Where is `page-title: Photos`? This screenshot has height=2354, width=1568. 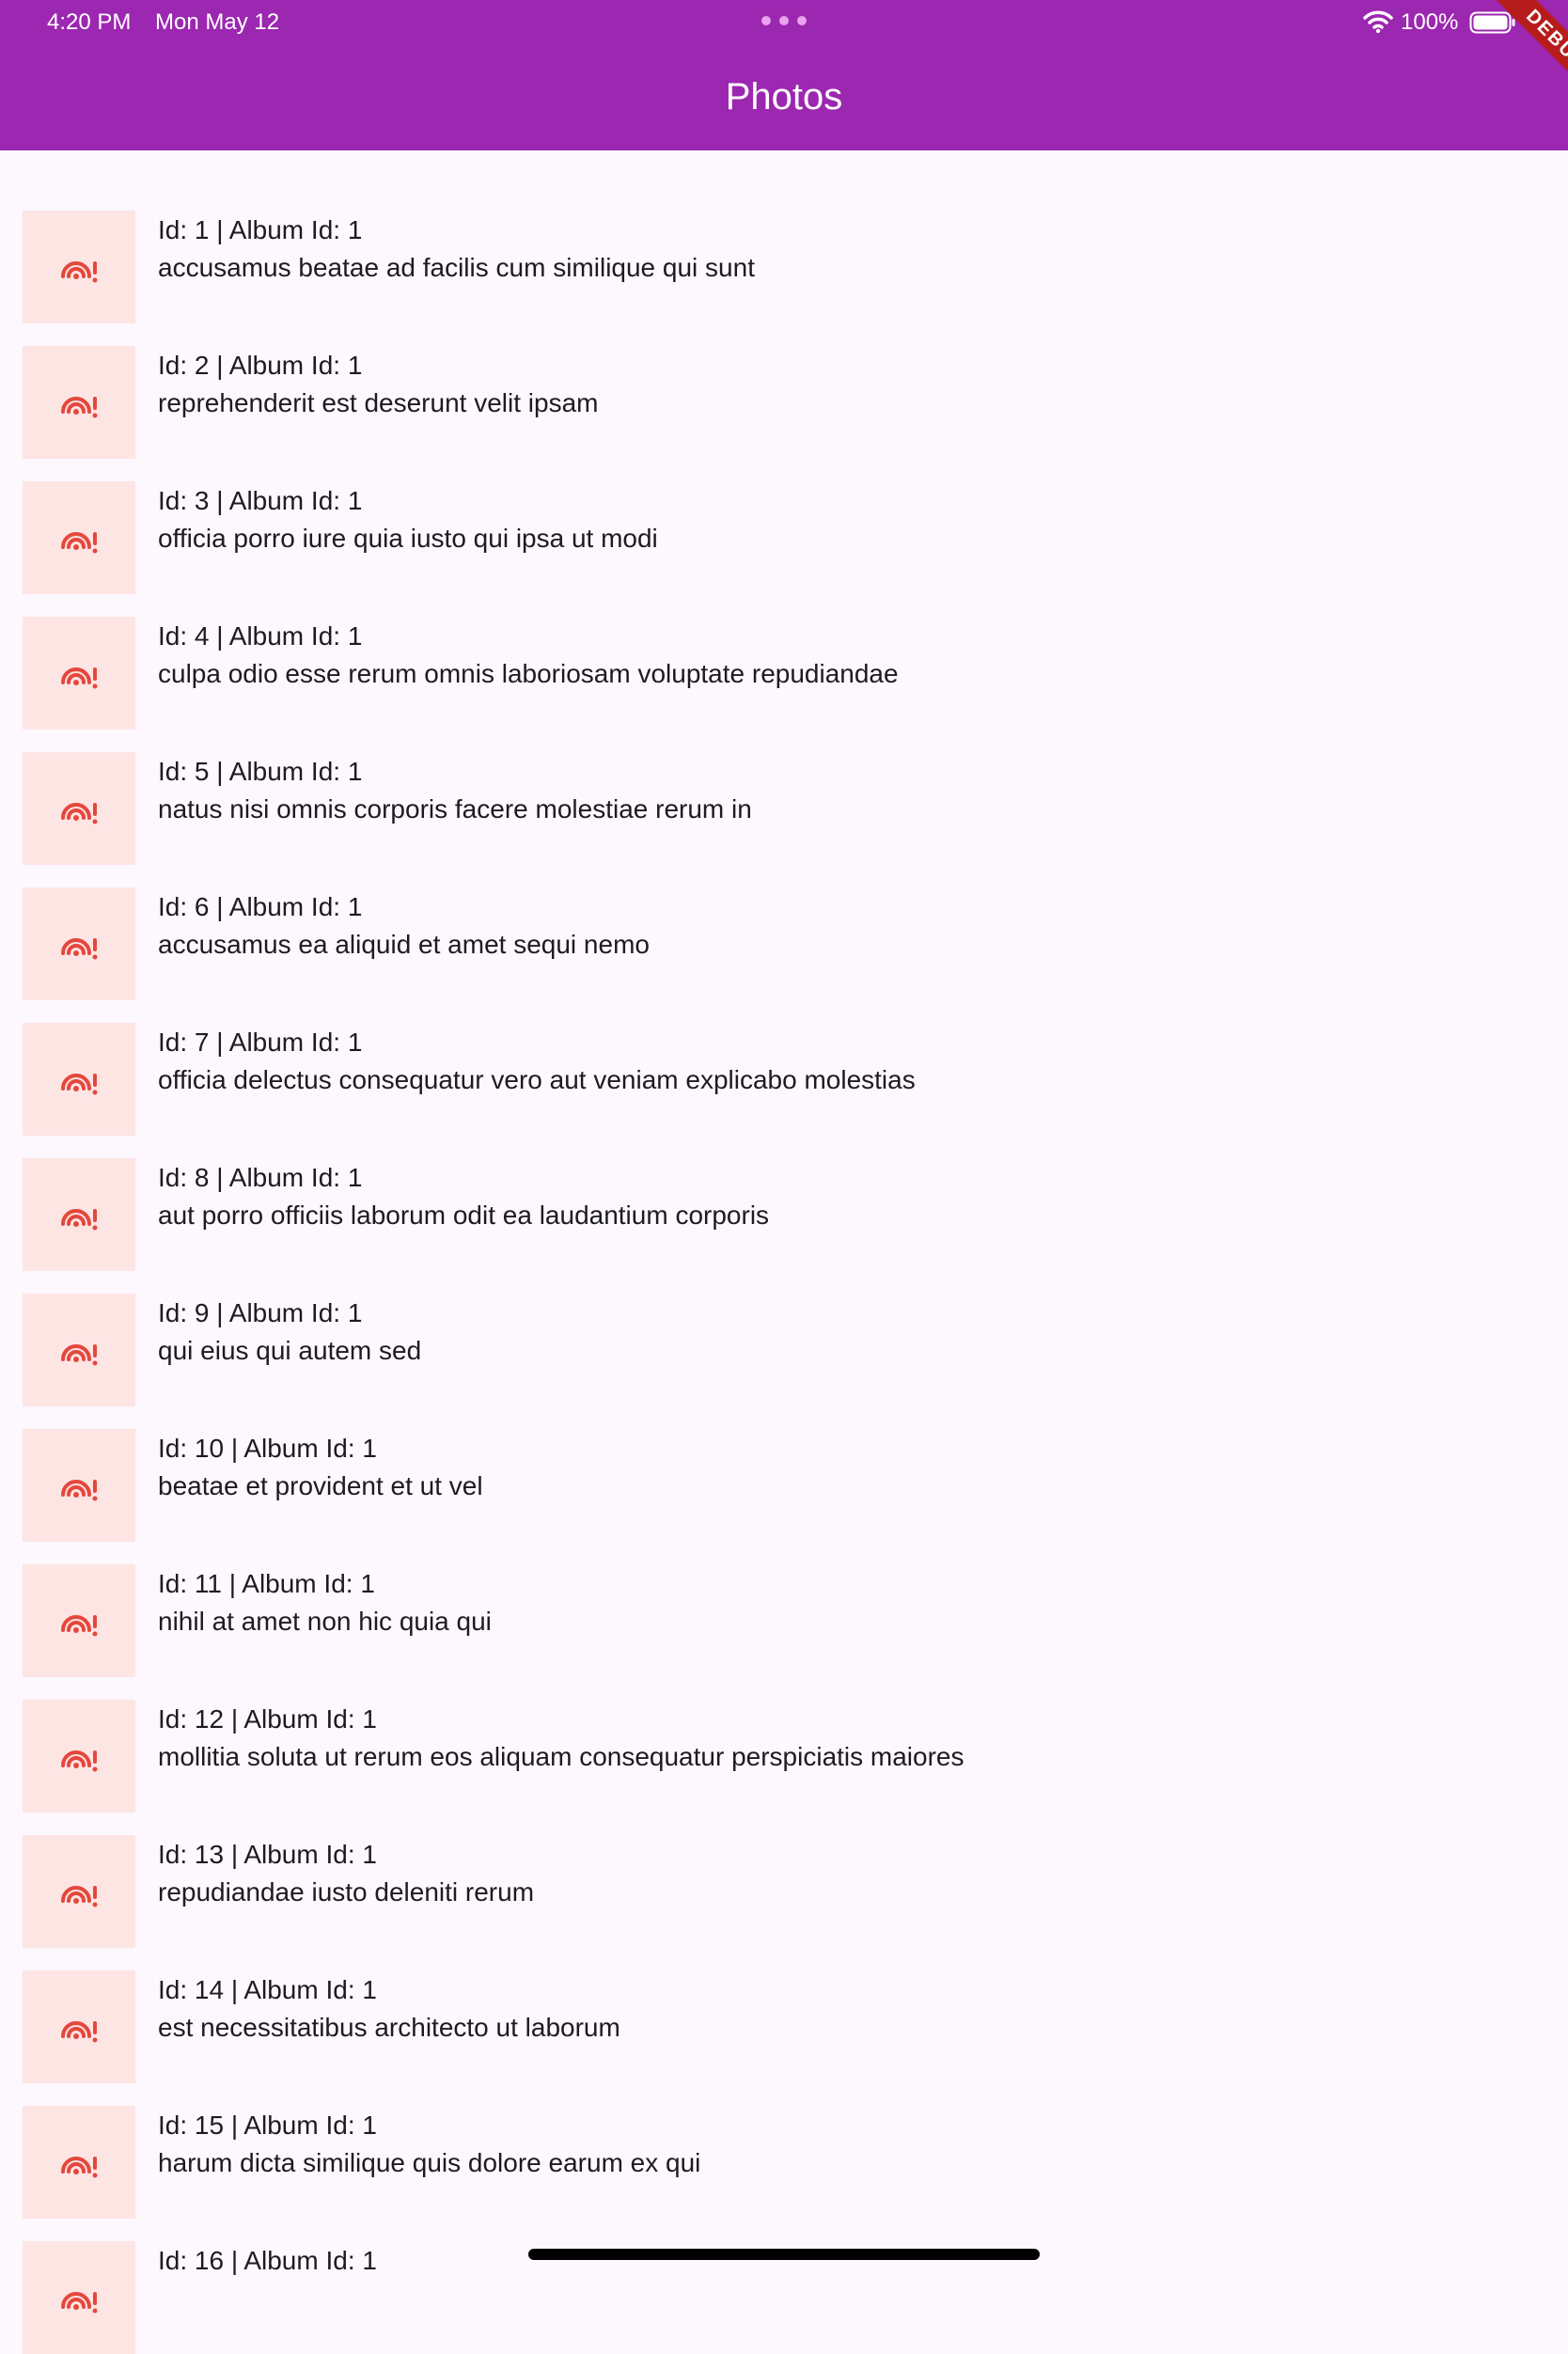
page-title: Photos is located at coordinates (784, 97).